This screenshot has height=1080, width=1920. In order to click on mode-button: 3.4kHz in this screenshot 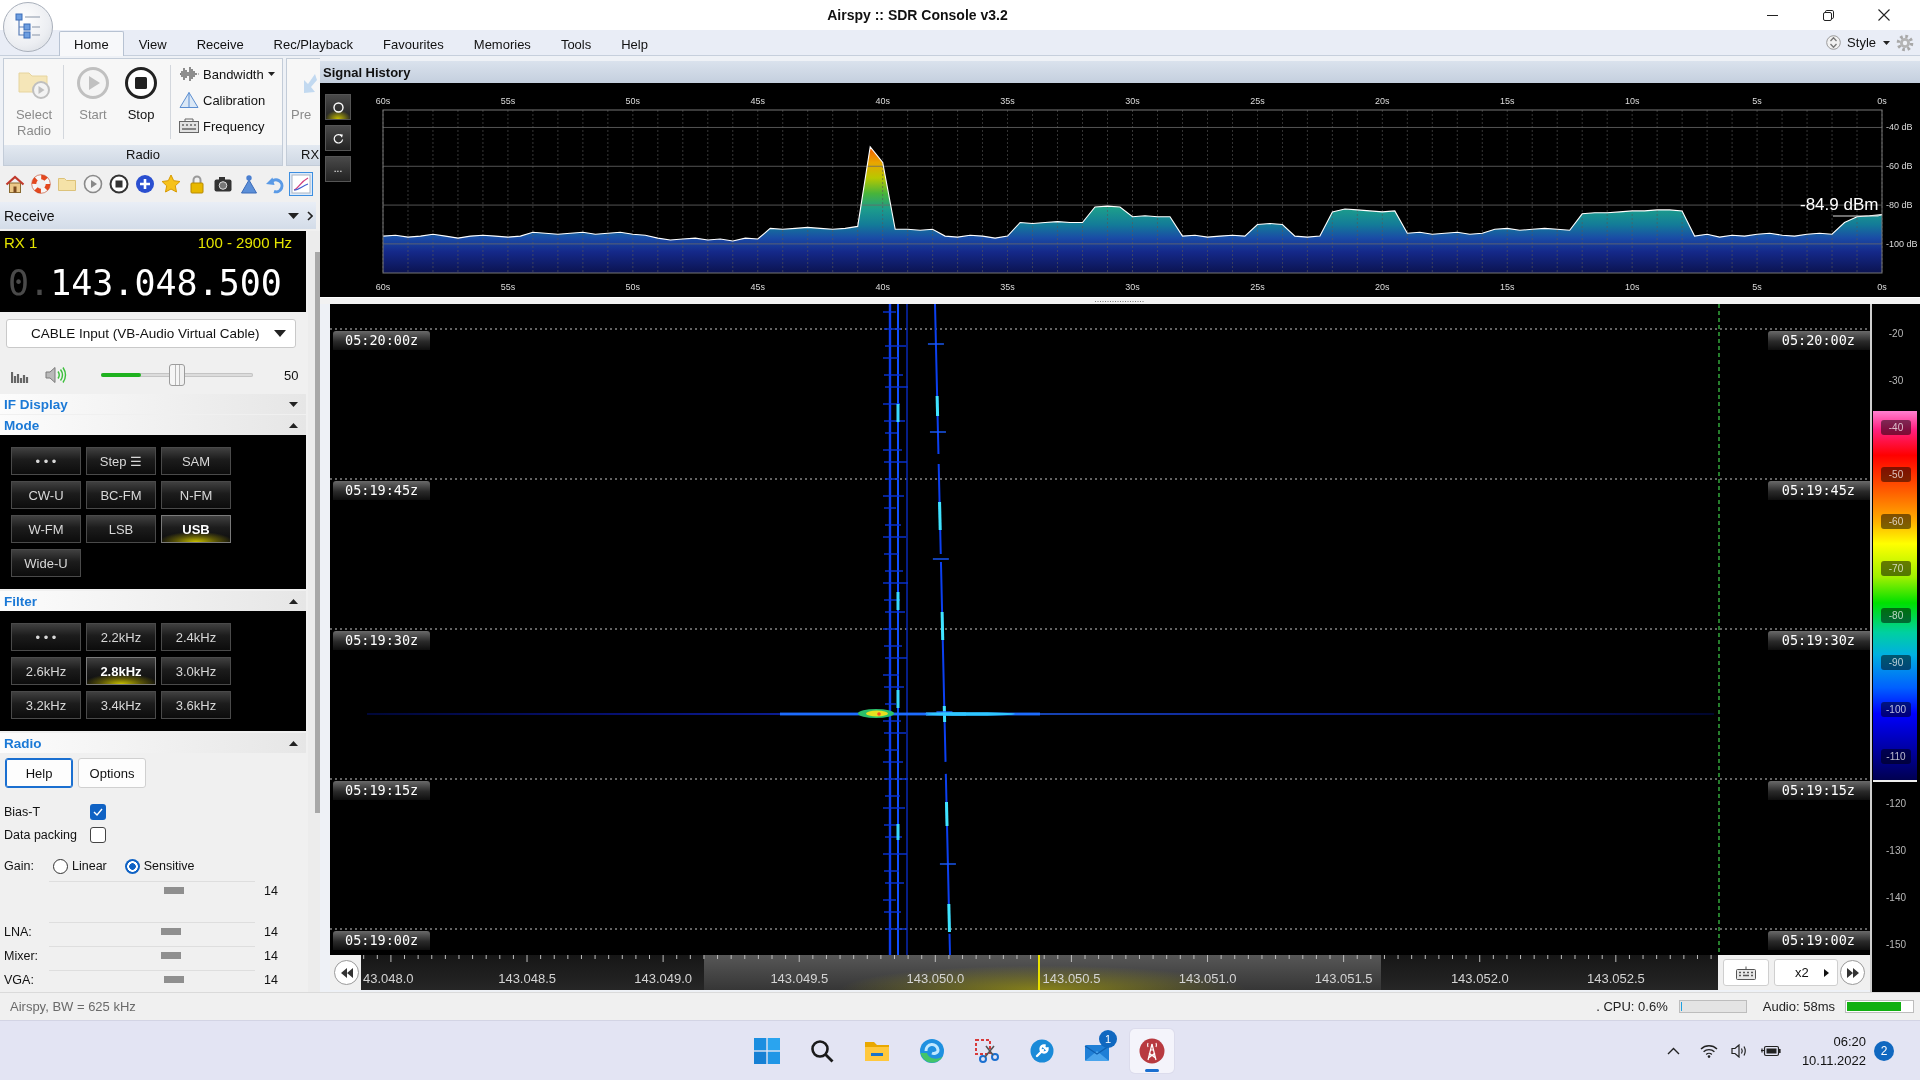, I will do `click(121, 705)`.